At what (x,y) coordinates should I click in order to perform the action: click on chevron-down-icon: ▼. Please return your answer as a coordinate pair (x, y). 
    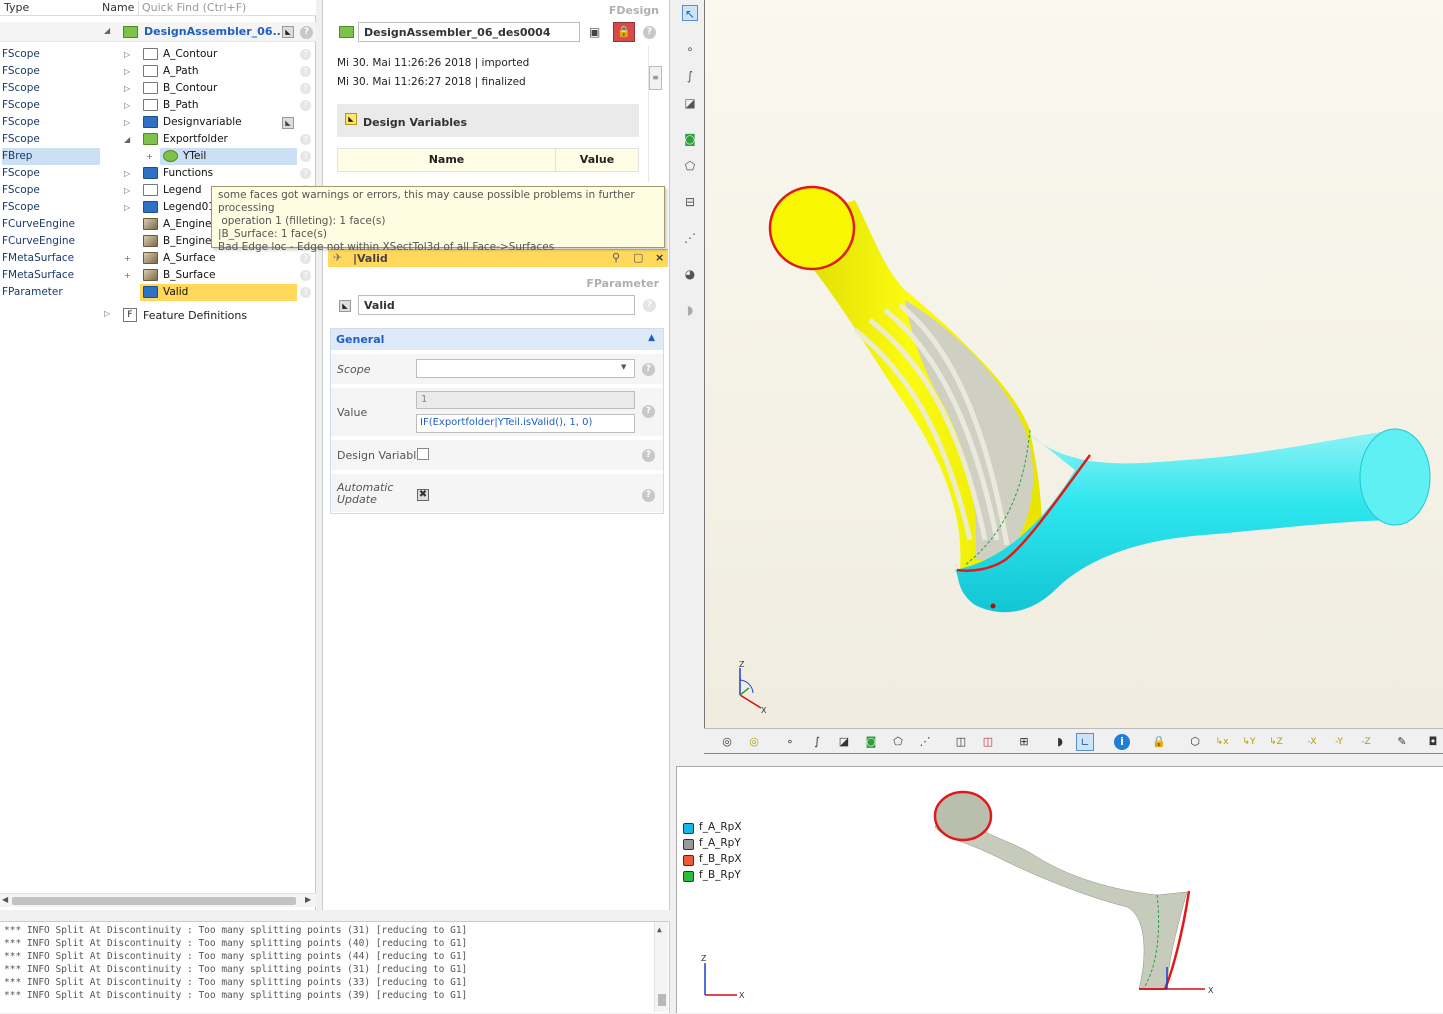
    Looking at the image, I should click on (623, 367).